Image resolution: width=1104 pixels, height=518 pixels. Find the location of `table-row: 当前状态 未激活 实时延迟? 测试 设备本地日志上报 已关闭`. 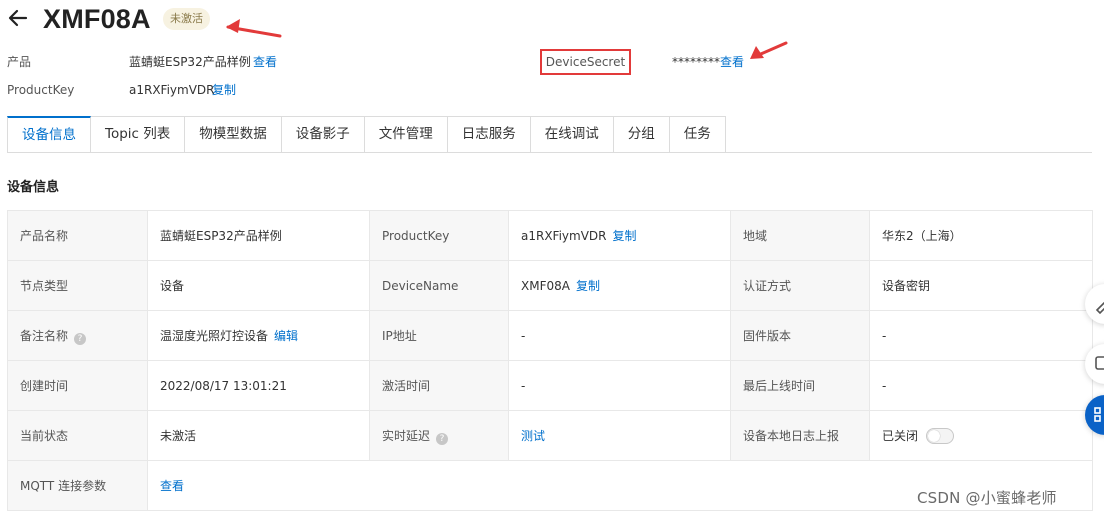

table-row: 当前状态 未激活 实时延迟? 测试 设备本地日志上报 已关闭 is located at coordinates (550, 435).